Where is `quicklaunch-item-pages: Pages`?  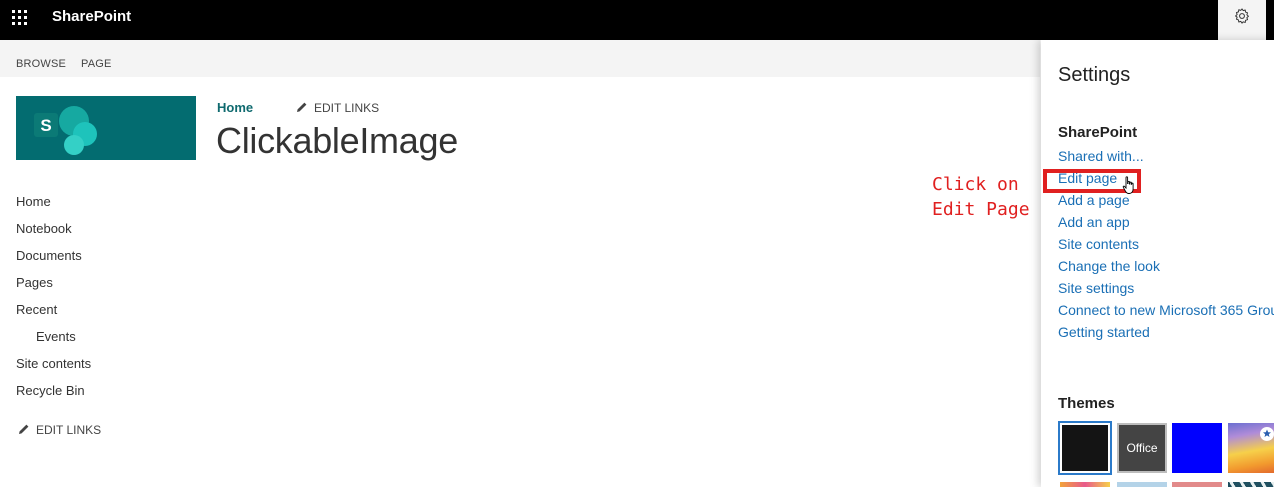 quicklaunch-item-pages: Pages is located at coordinates (34, 282).